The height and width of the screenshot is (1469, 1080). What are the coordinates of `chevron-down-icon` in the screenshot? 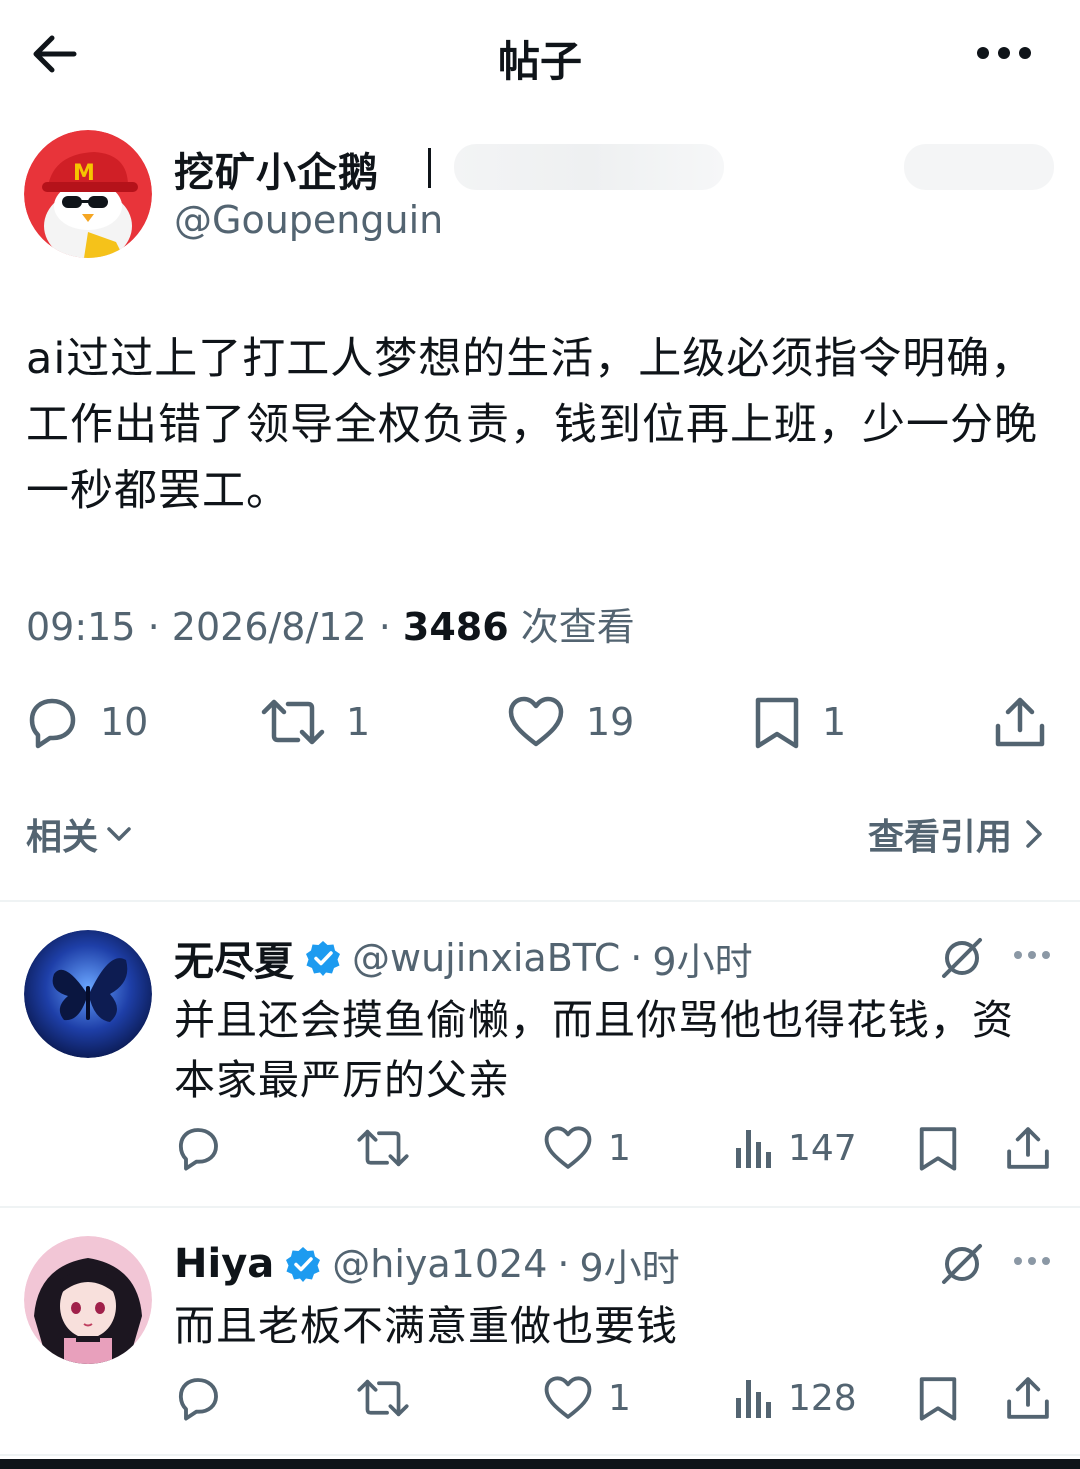 It's located at (119, 834).